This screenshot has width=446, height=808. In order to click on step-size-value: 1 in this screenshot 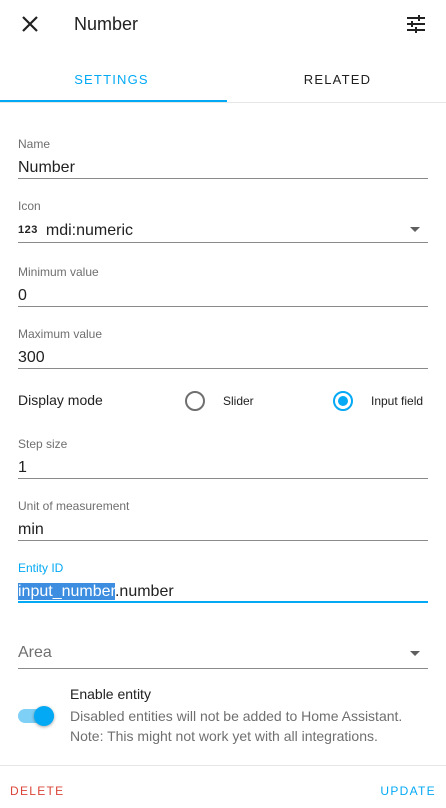, I will do `click(22, 467)`.